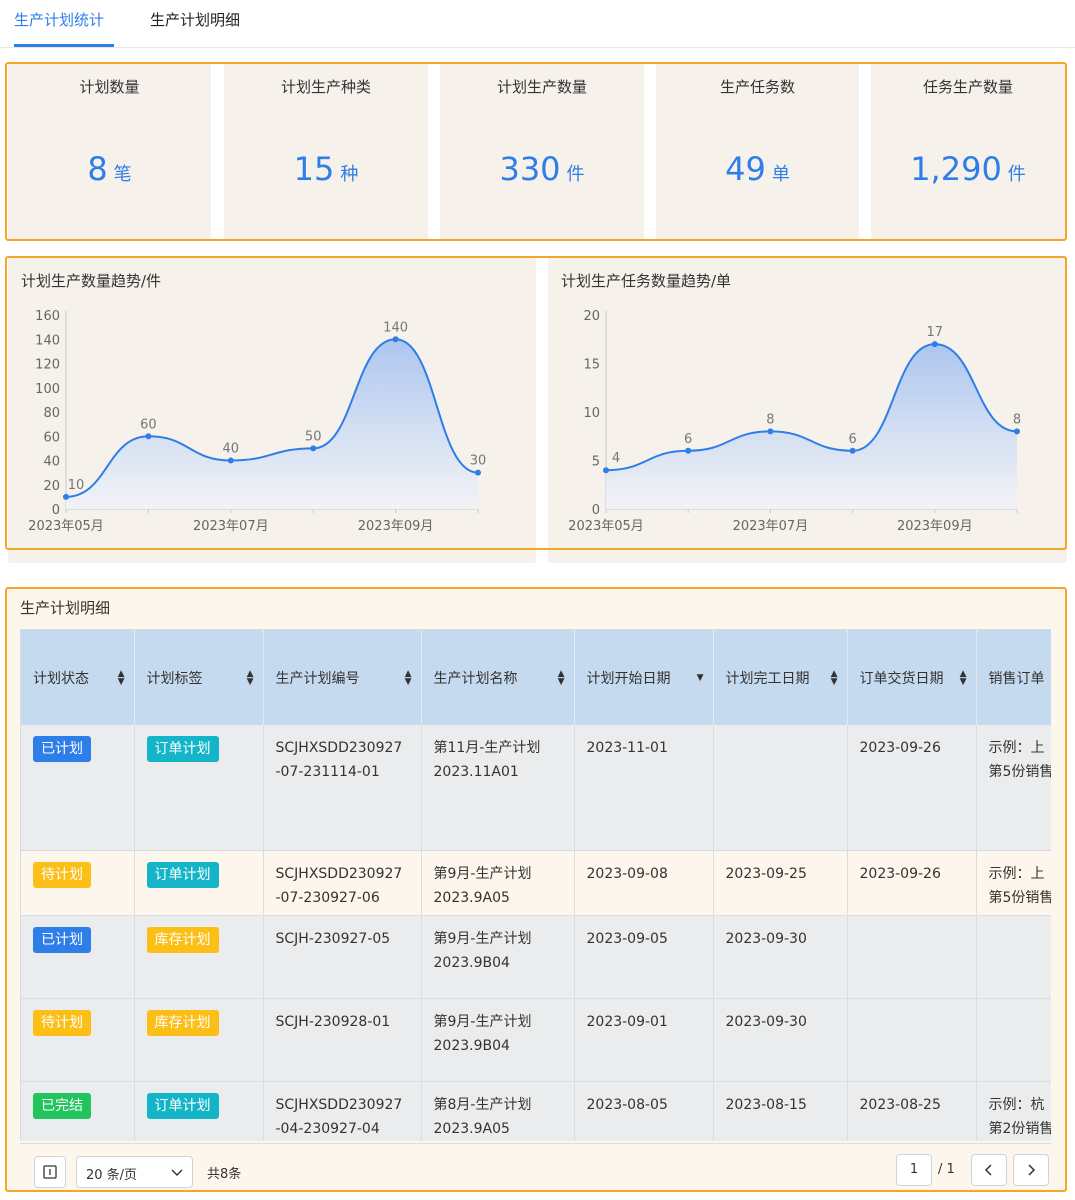  What do you see at coordinates (64, 45) in the screenshot?
I see `active-tab-indicator` at bounding box center [64, 45].